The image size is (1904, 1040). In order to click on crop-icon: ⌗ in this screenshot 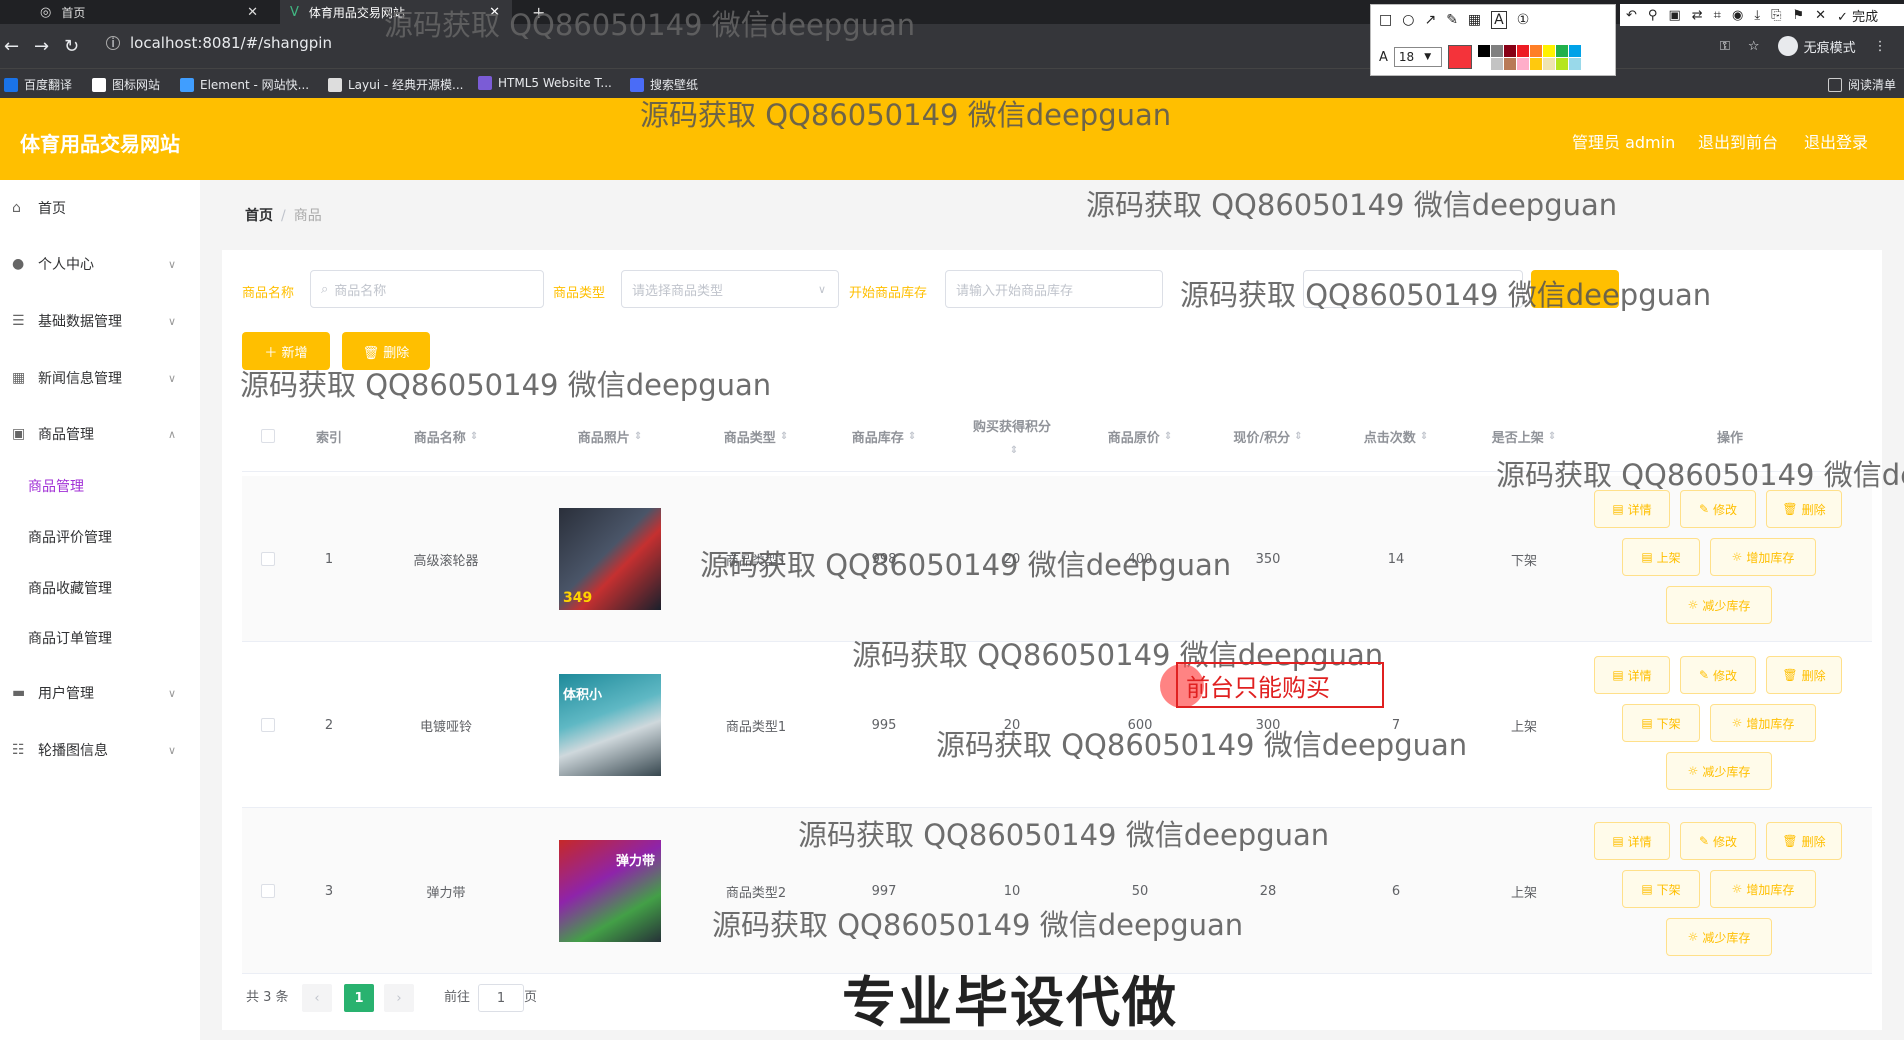, I will do `click(1717, 15)`.